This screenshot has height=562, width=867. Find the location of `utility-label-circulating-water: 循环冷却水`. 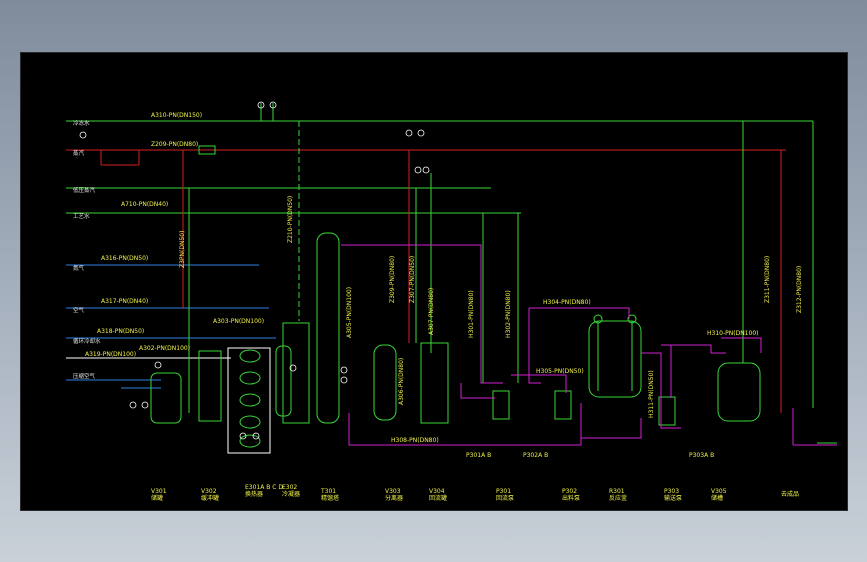

utility-label-circulating-water: 循环冷却水 is located at coordinates (87, 341).